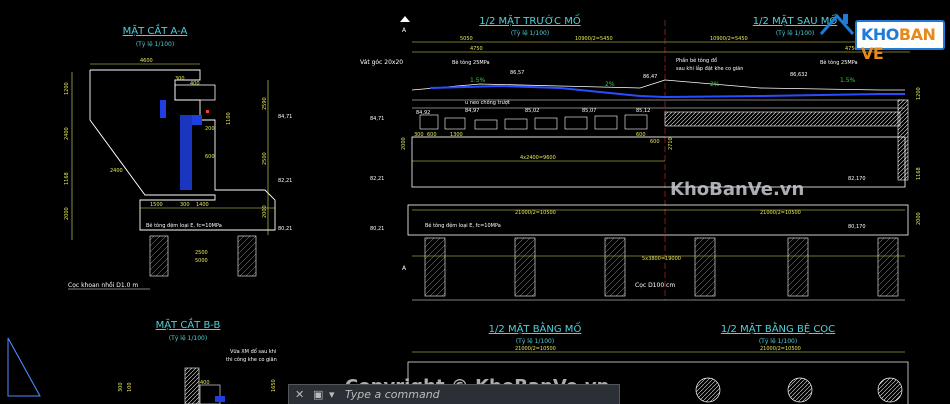  I want to click on slope-2a: 2%, so click(610, 84).